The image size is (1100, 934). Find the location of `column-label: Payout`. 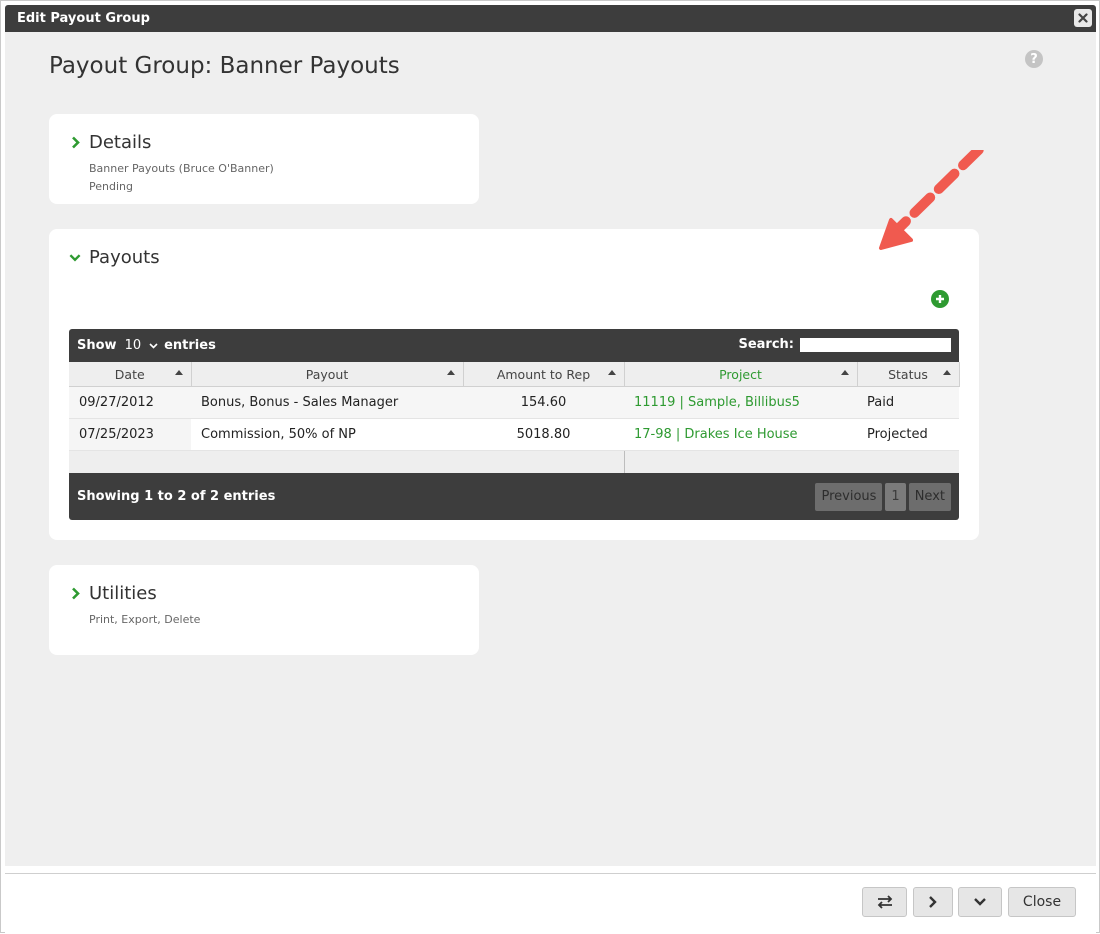

column-label: Payout is located at coordinates (327, 374).